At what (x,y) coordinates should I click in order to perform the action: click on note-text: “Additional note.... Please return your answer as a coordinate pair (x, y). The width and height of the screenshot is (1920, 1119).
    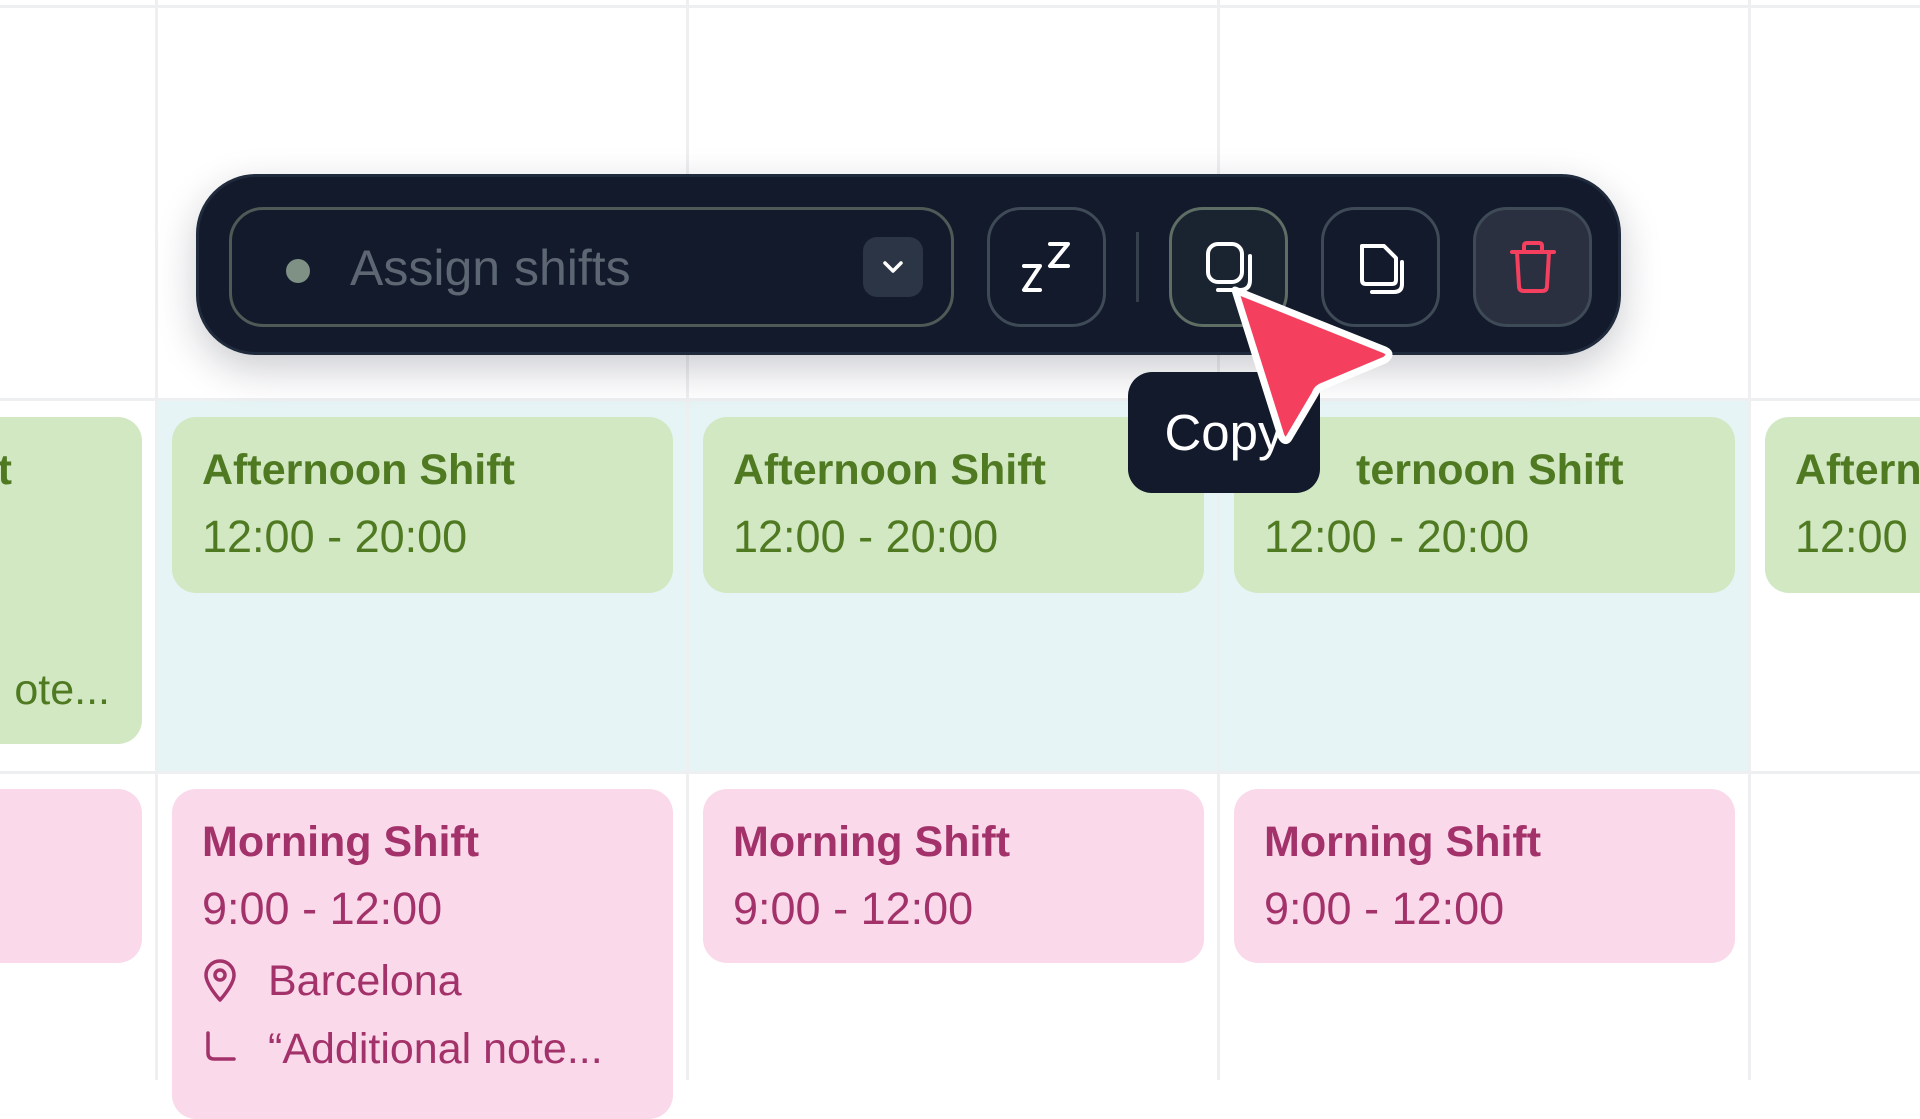
    Looking at the image, I should click on (435, 1049).